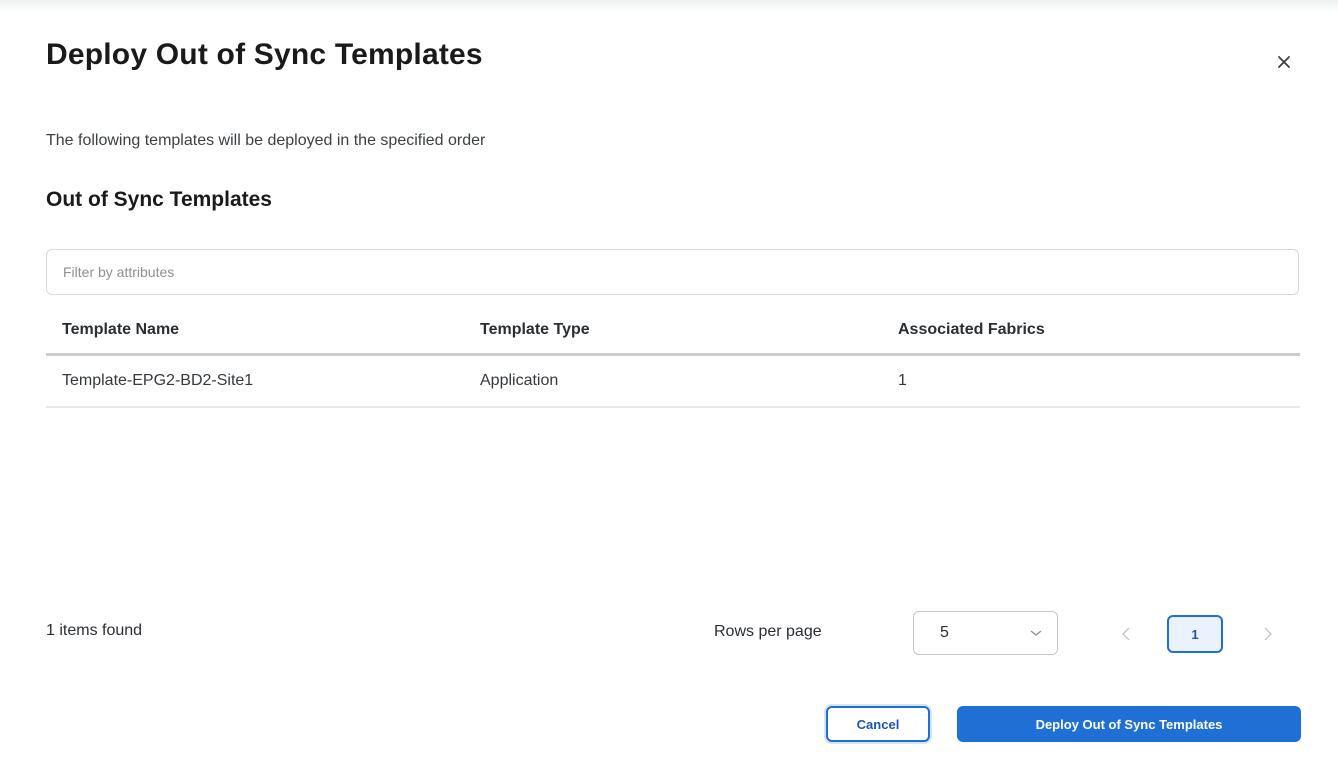 The height and width of the screenshot is (760, 1338). I want to click on chevron-right-icon, so click(1268, 634).